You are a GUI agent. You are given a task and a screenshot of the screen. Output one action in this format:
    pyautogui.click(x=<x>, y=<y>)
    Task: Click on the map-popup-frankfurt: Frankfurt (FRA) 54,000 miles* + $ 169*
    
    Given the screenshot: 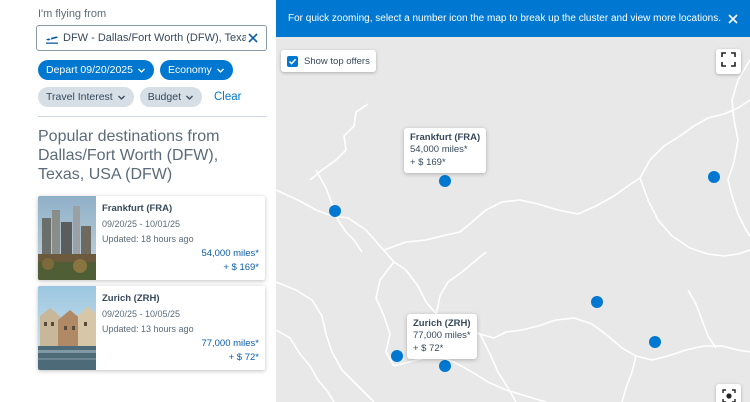 What is the action you would take?
    pyautogui.click(x=445, y=150)
    